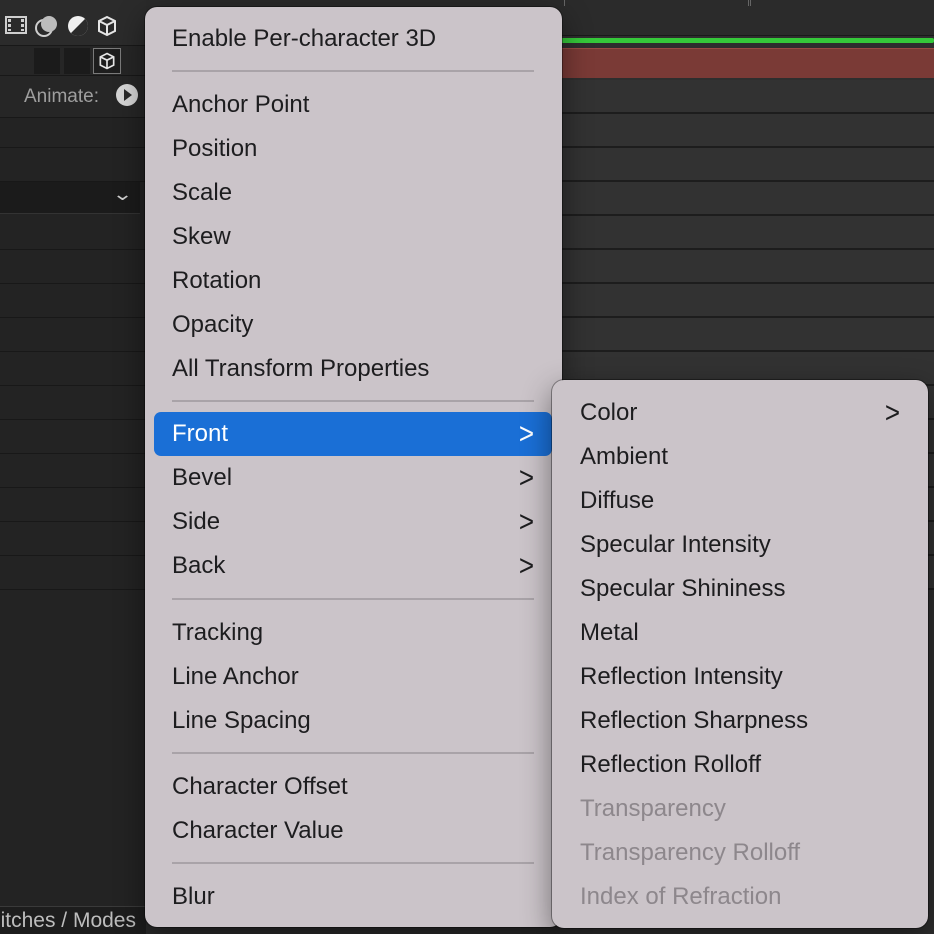 The width and height of the screenshot is (934, 934). Describe the element at coordinates (353, 897) in the screenshot. I see `menu-item-blur: Blur` at that location.